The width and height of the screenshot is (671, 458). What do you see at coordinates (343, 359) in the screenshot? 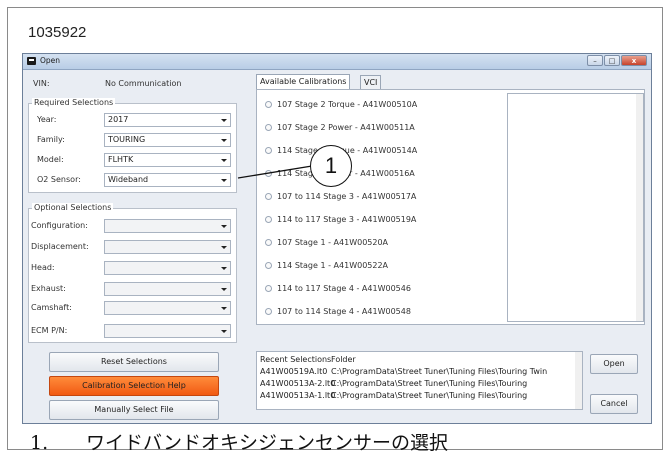
I see `recent-header-folder: Folder` at bounding box center [343, 359].